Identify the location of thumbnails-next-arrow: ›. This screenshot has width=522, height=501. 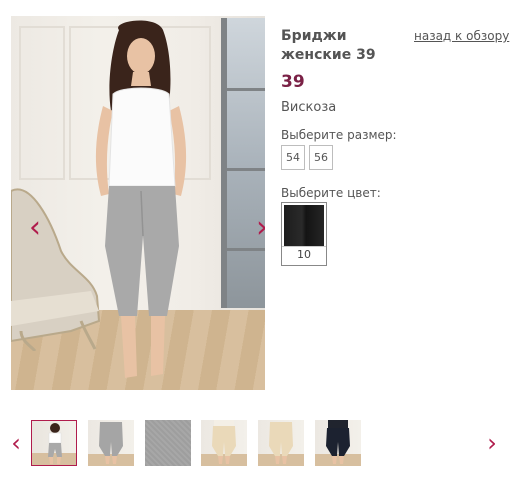
(492, 443).